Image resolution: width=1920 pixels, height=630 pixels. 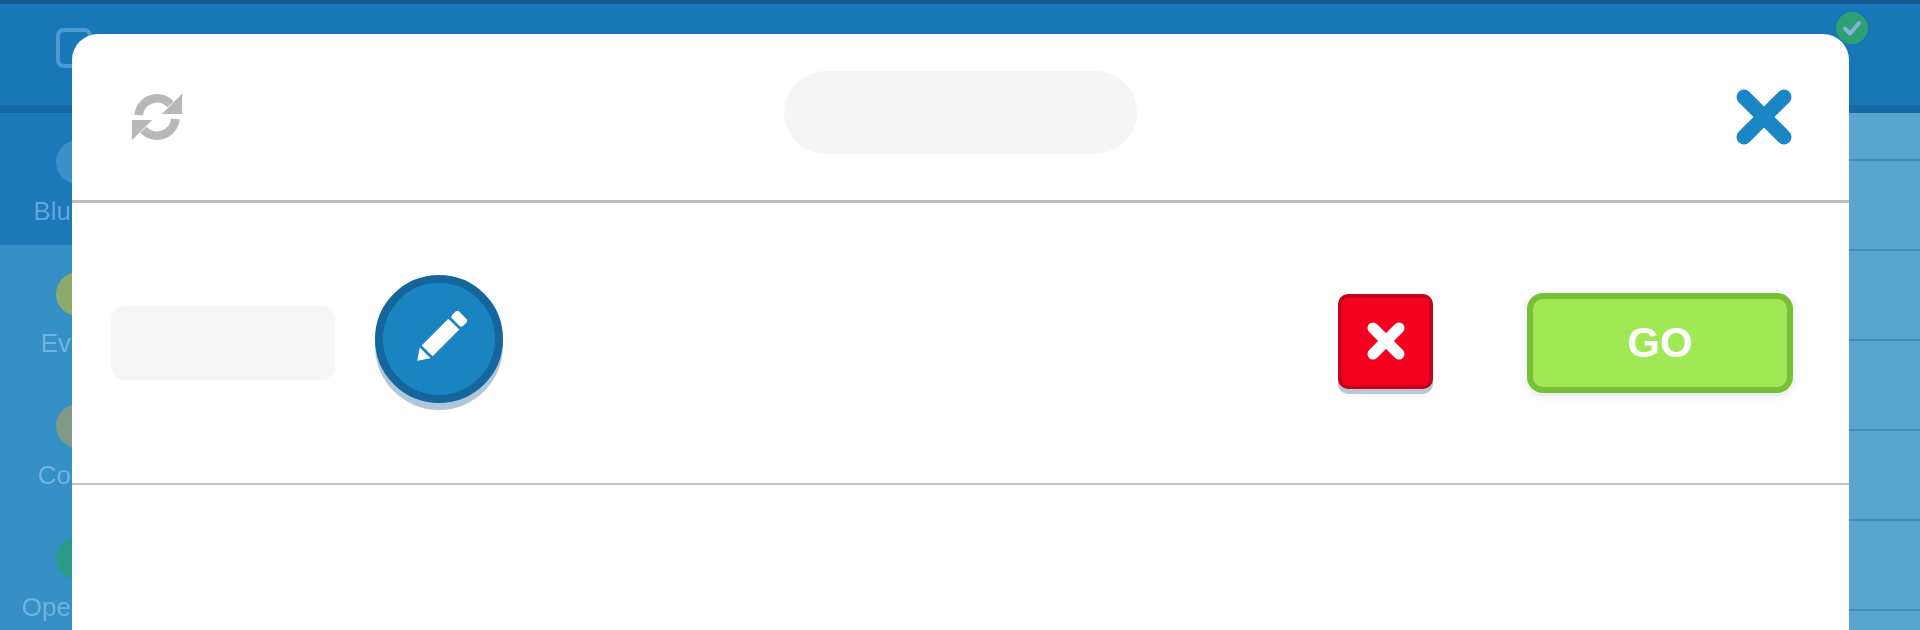 What do you see at coordinates (1660, 343) in the screenshot?
I see `go-button: GO` at bounding box center [1660, 343].